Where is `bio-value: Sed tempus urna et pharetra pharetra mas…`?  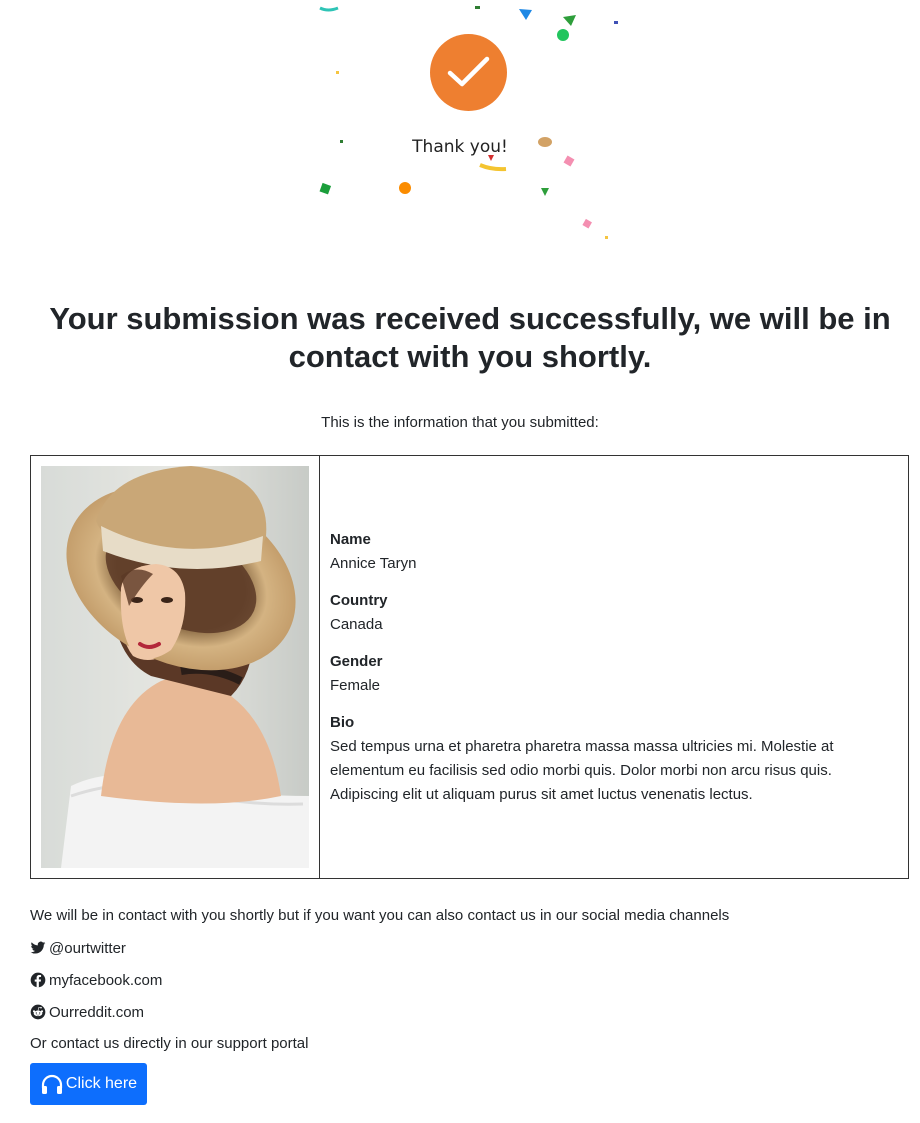 bio-value: Sed tempus urna et pharetra pharetra mas… is located at coordinates (582, 770).